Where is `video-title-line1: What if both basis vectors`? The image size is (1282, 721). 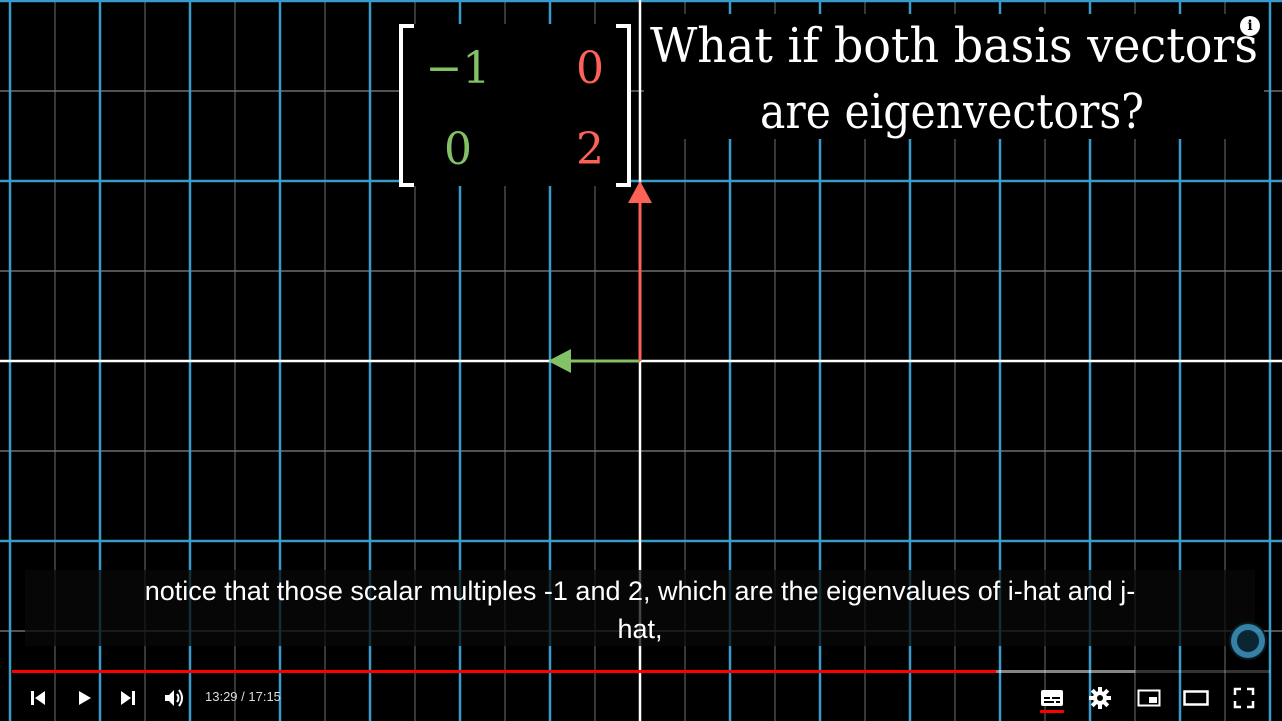 video-title-line1: What if both basis vectors is located at coordinates (954, 46).